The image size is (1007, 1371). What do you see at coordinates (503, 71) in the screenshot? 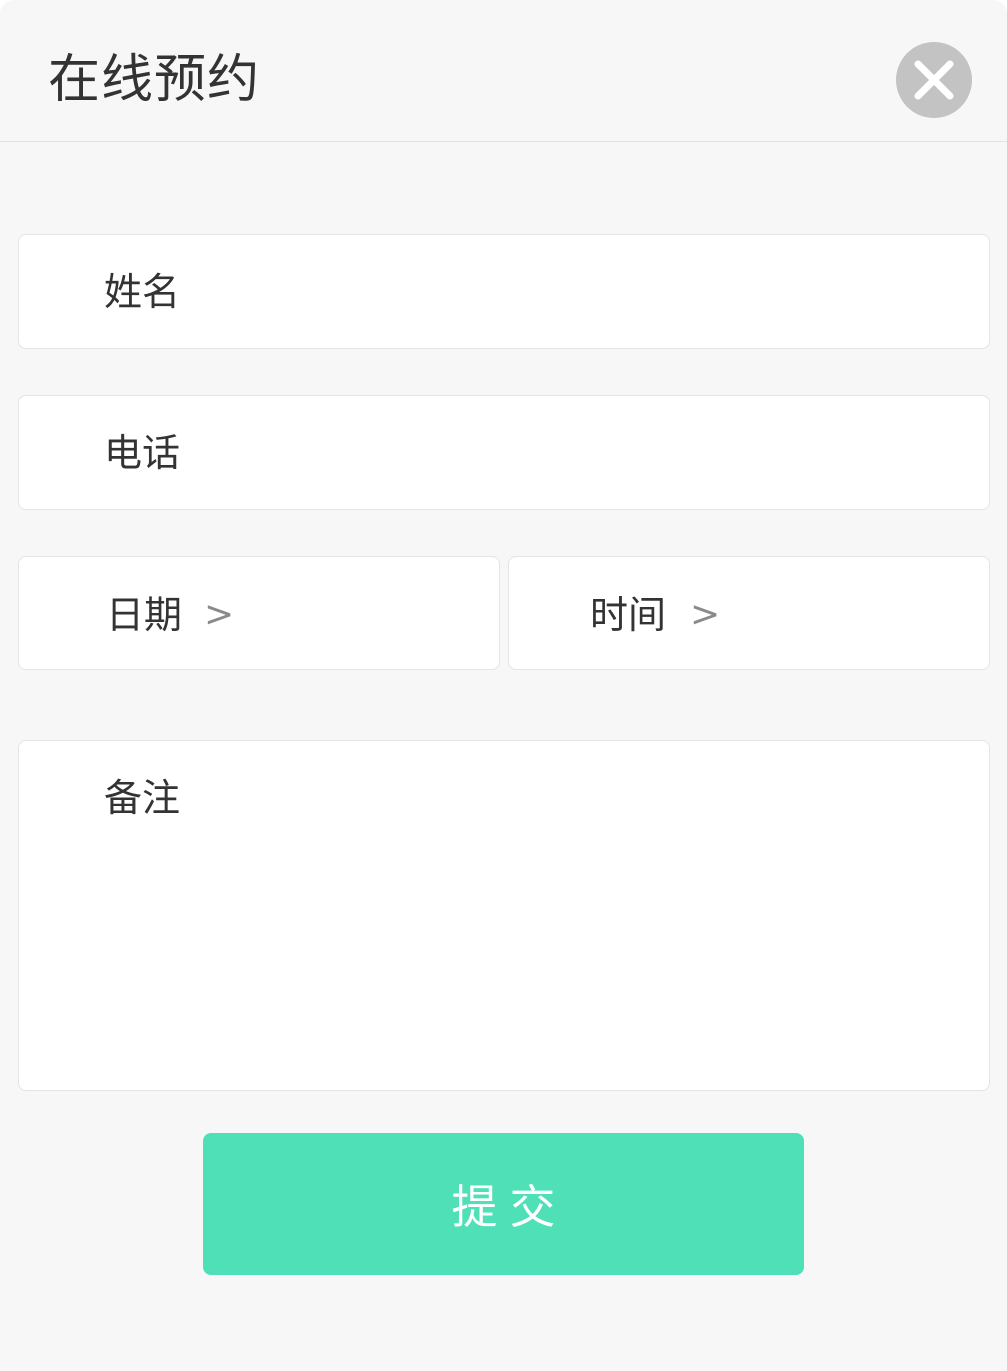
I see `modal-header: 在线预约` at bounding box center [503, 71].